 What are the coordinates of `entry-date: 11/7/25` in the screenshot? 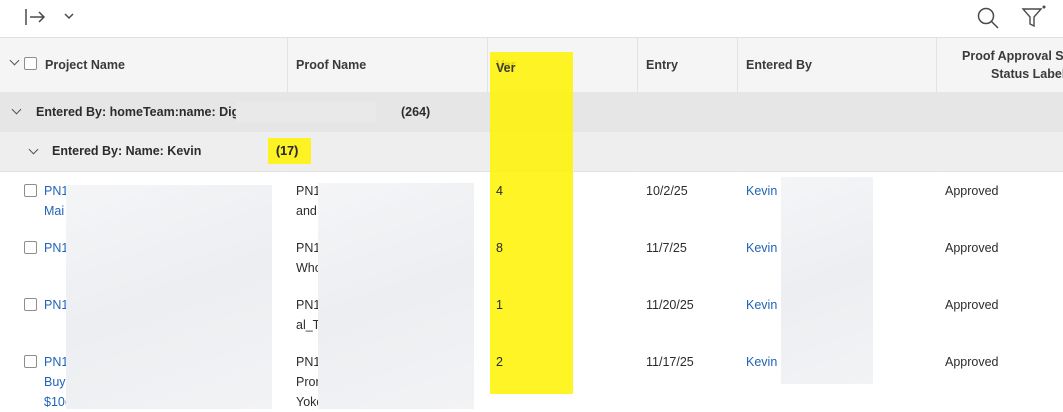 It's located at (666, 248).